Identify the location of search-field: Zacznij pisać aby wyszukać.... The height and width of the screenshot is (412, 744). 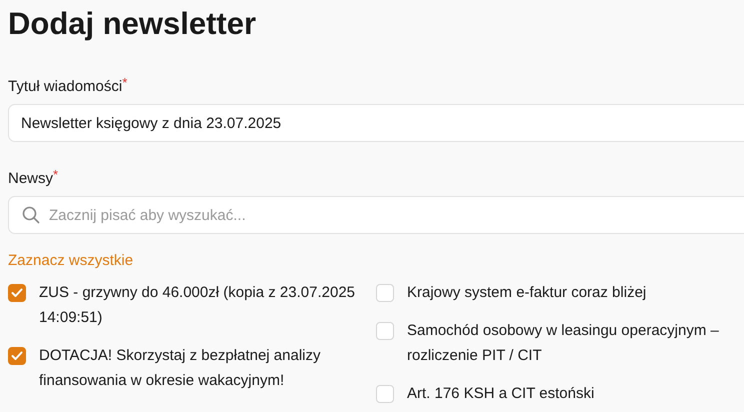
(376, 215).